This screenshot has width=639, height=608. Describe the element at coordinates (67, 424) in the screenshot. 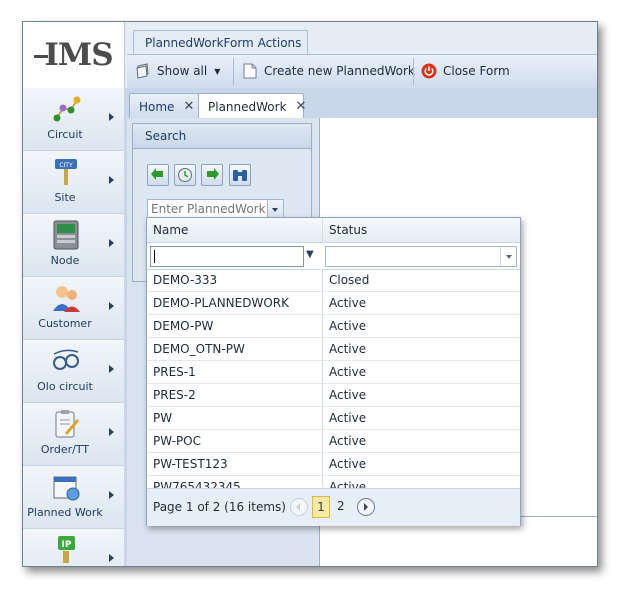

I see `order-icon` at that location.